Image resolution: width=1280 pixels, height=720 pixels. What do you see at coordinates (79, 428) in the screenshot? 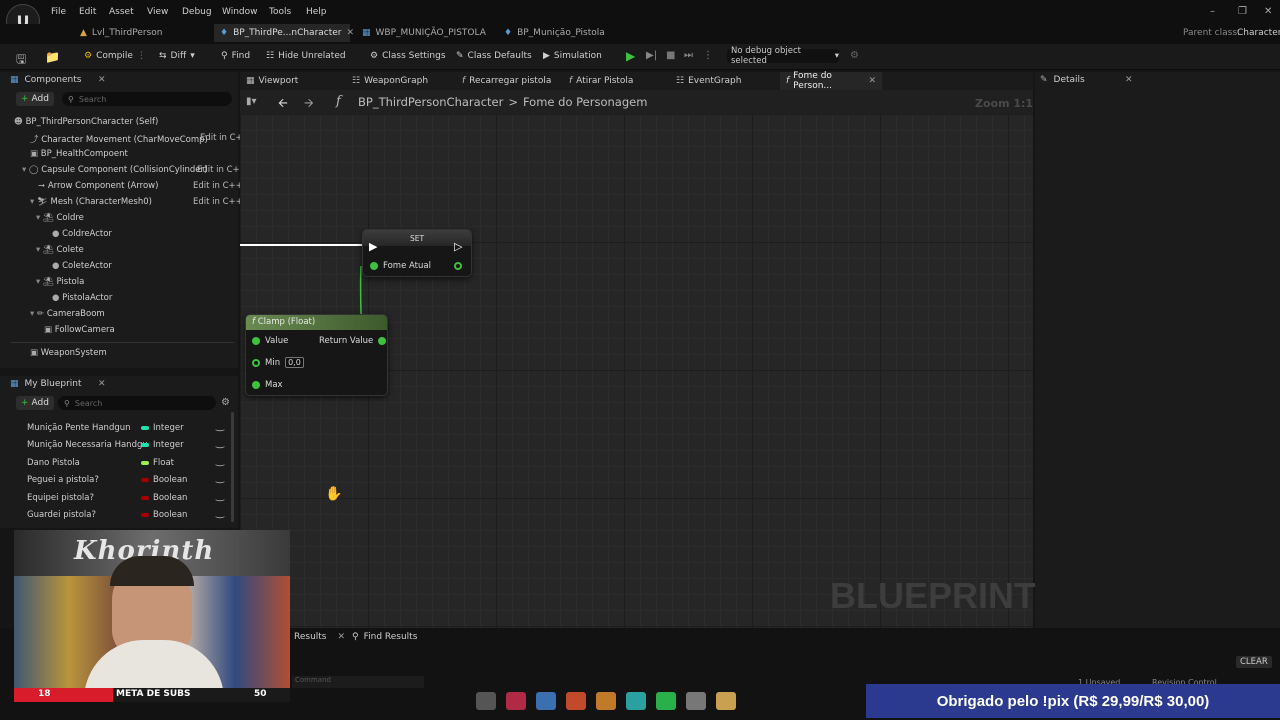
I see `variable-row: Munição Pente Handgun` at bounding box center [79, 428].